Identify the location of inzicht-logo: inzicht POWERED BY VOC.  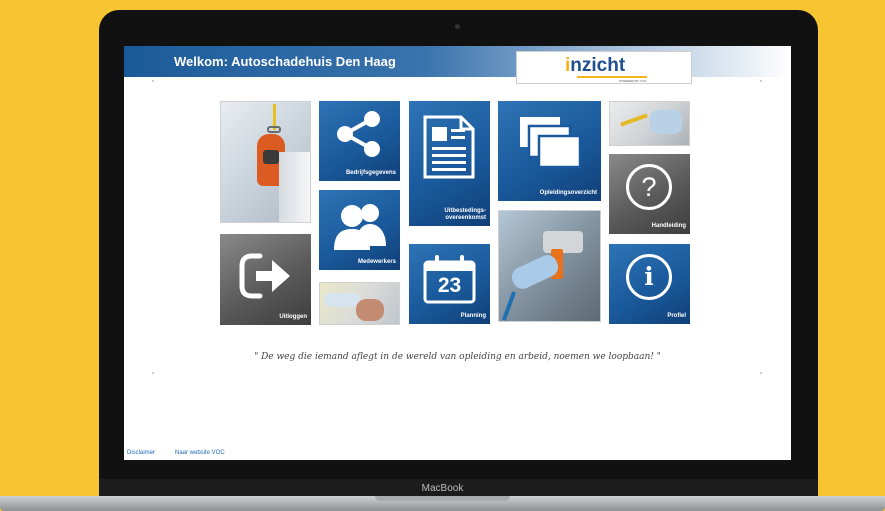
(604, 67).